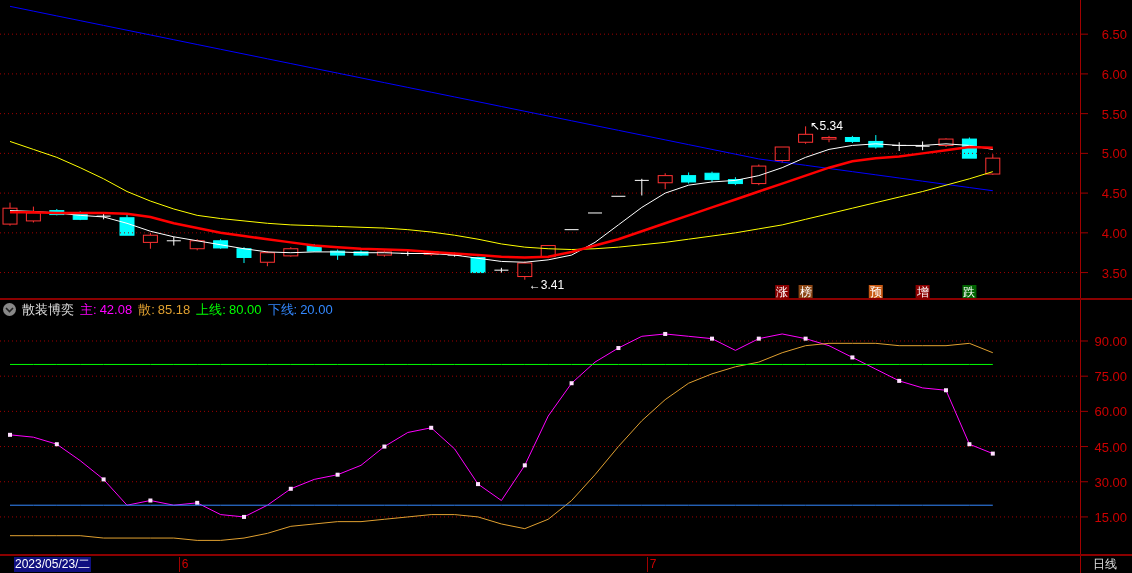  Describe the element at coordinates (826, 126) in the screenshot. I see `price-label: ↖5.34` at that location.